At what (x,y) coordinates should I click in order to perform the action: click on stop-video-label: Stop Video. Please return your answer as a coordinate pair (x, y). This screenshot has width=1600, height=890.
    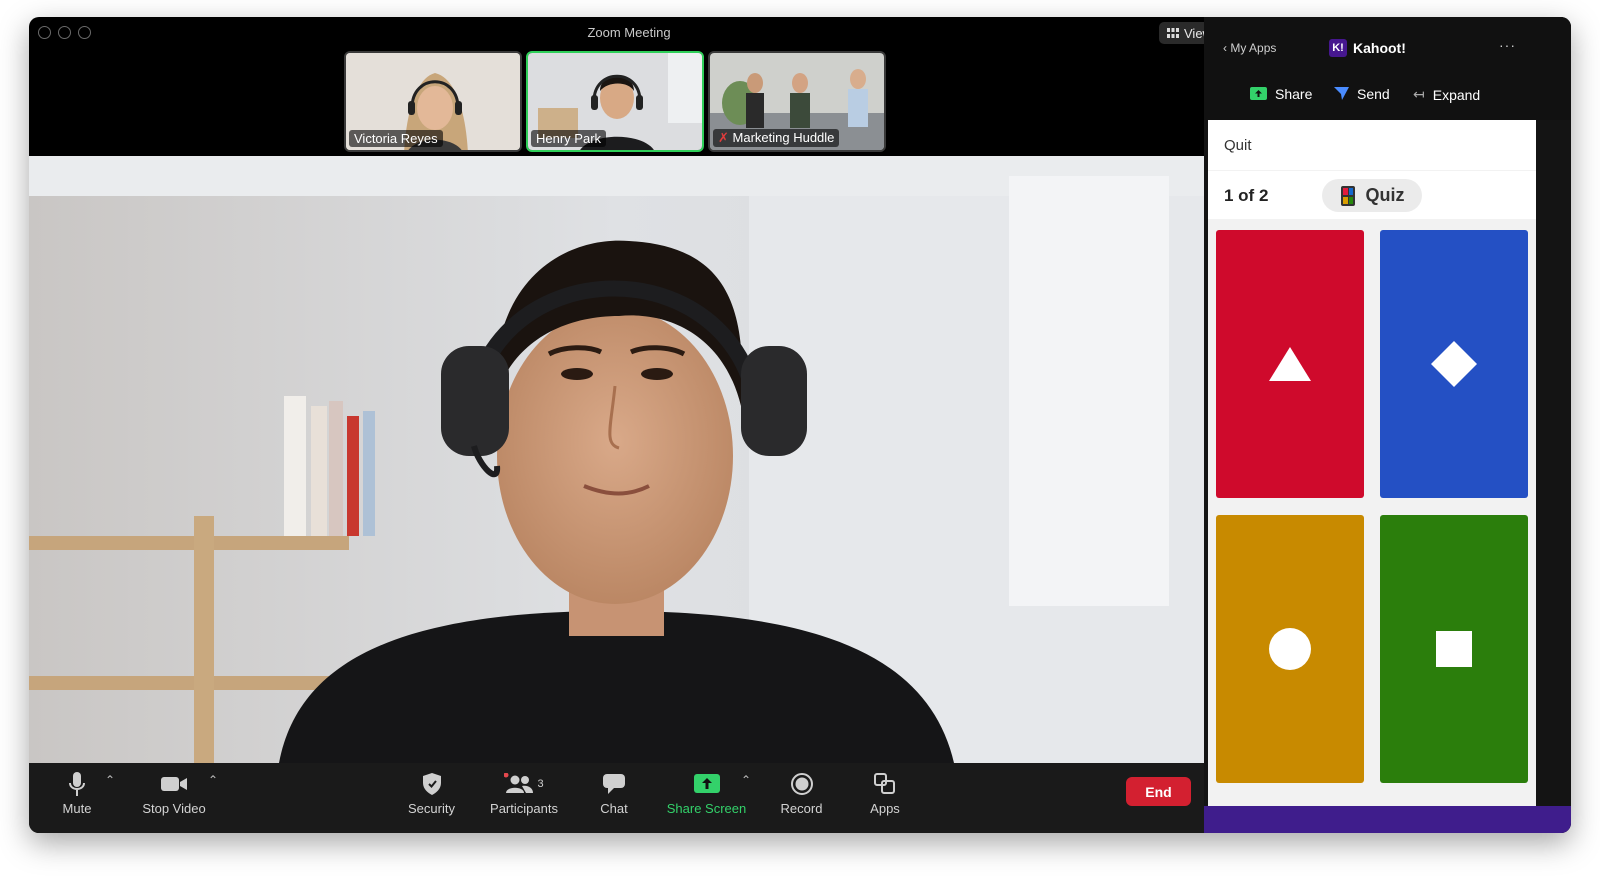
    Looking at the image, I should click on (174, 808).